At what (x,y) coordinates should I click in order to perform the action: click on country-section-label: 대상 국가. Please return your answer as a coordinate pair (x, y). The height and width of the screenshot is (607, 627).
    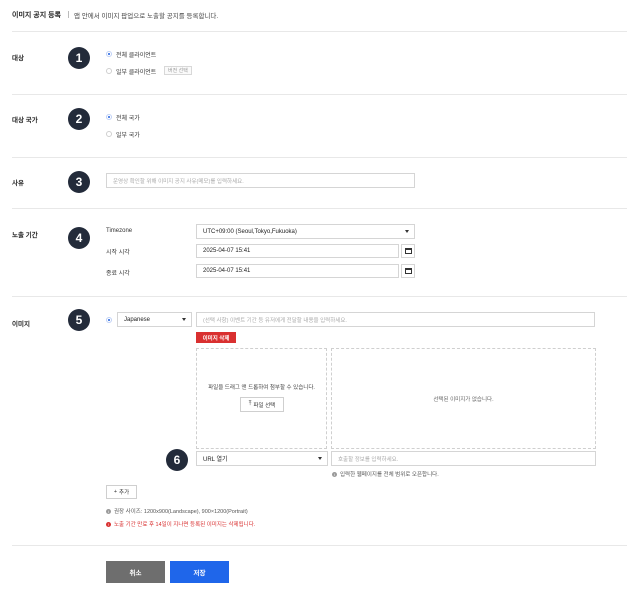
    Looking at the image, I should click on (25, 120).